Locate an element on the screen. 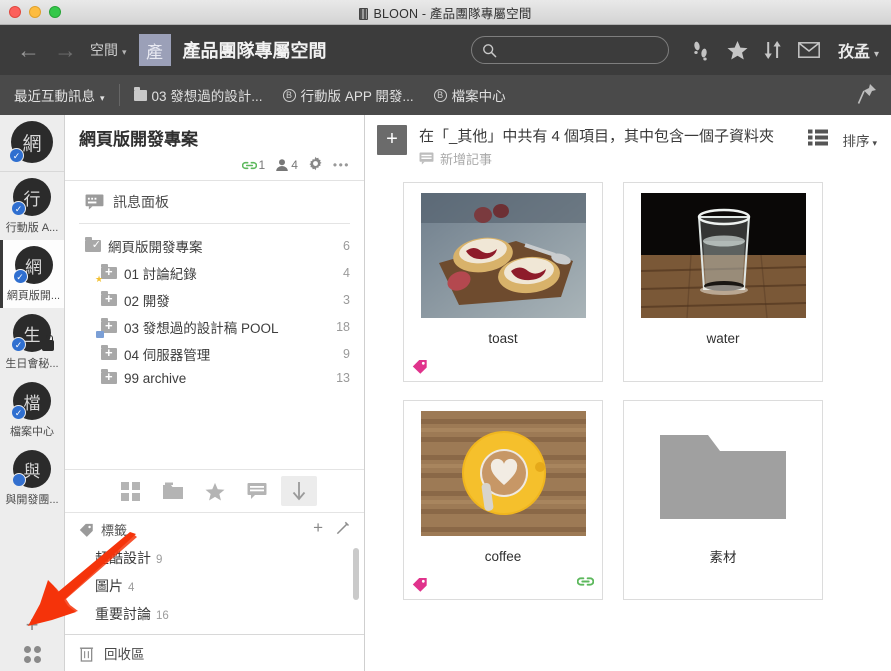 This screenshot has width=891, height=671. tag-item-cool-design: 超酷設計 9 is located at coordinates (214, 558).